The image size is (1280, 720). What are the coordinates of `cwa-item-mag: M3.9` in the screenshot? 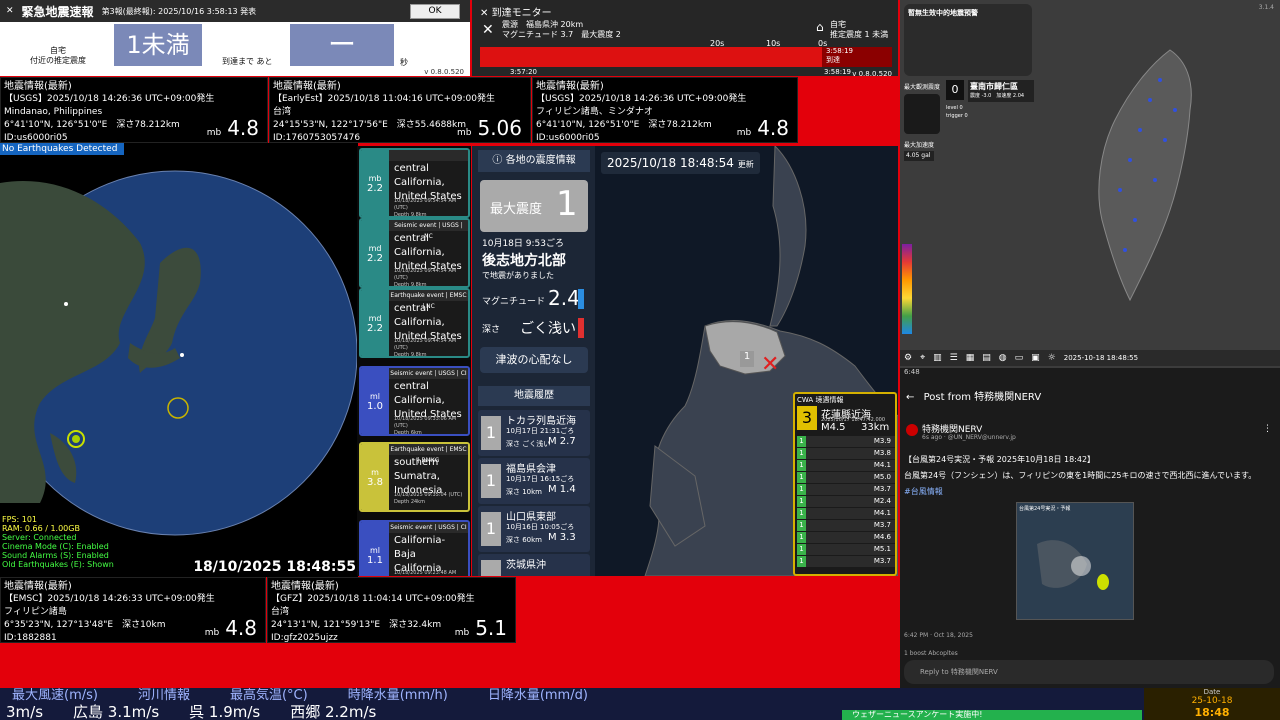 It's located at (882, 441).